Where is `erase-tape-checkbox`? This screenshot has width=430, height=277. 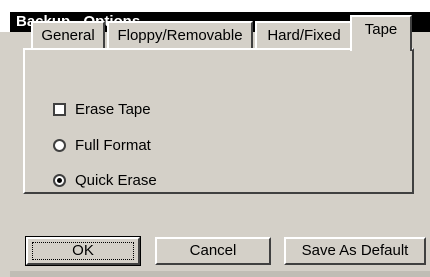 erase-tape-checkbox is located at coordinates (59, 109).